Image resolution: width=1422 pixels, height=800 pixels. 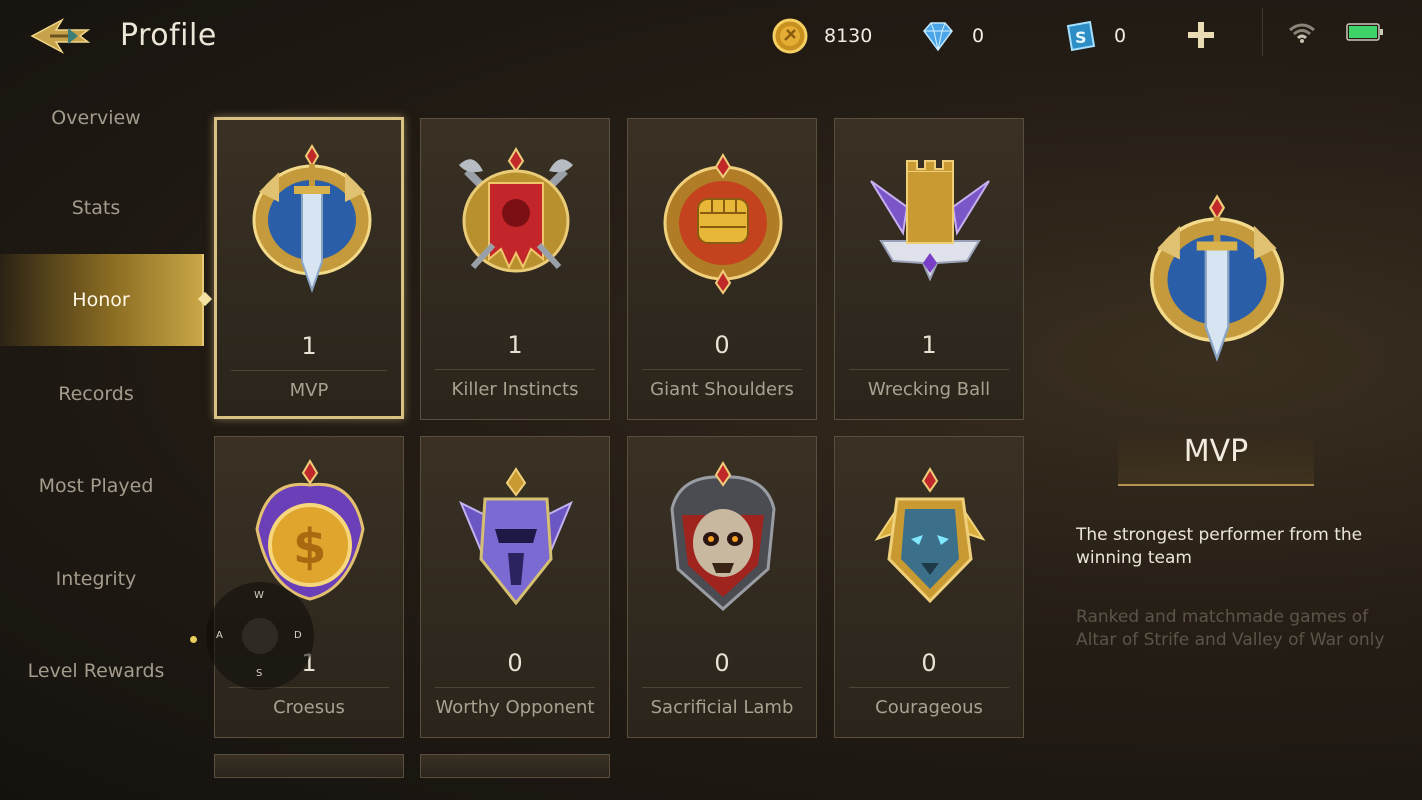 What do you see at coordinates (193, 639) in the screenshot?
I see `indicator-dot` at bounding box center [193, 639].